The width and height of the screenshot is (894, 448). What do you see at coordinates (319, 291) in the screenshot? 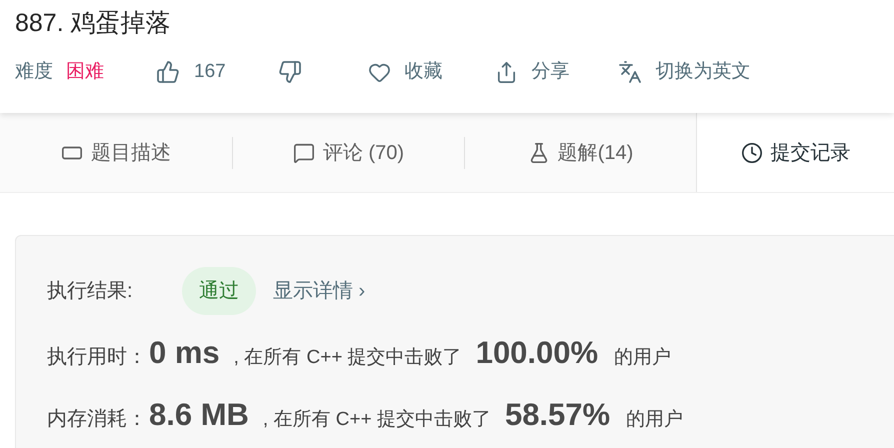
I see `details-link: 显示详情 ›` at bounding box center [319, 291].